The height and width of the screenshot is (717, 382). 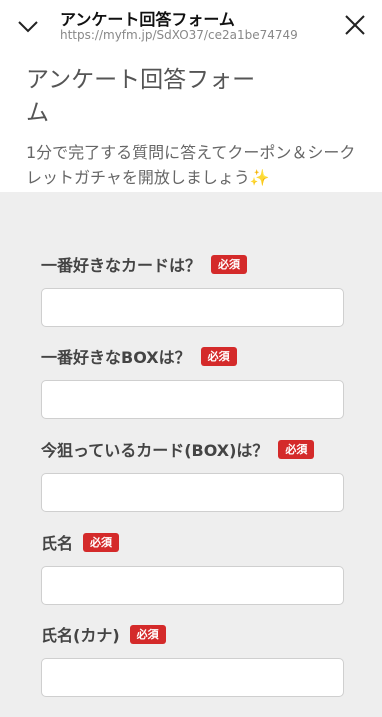 I want to click on field-label: 一番好きなBOXは？, so click(x=116, y=357).